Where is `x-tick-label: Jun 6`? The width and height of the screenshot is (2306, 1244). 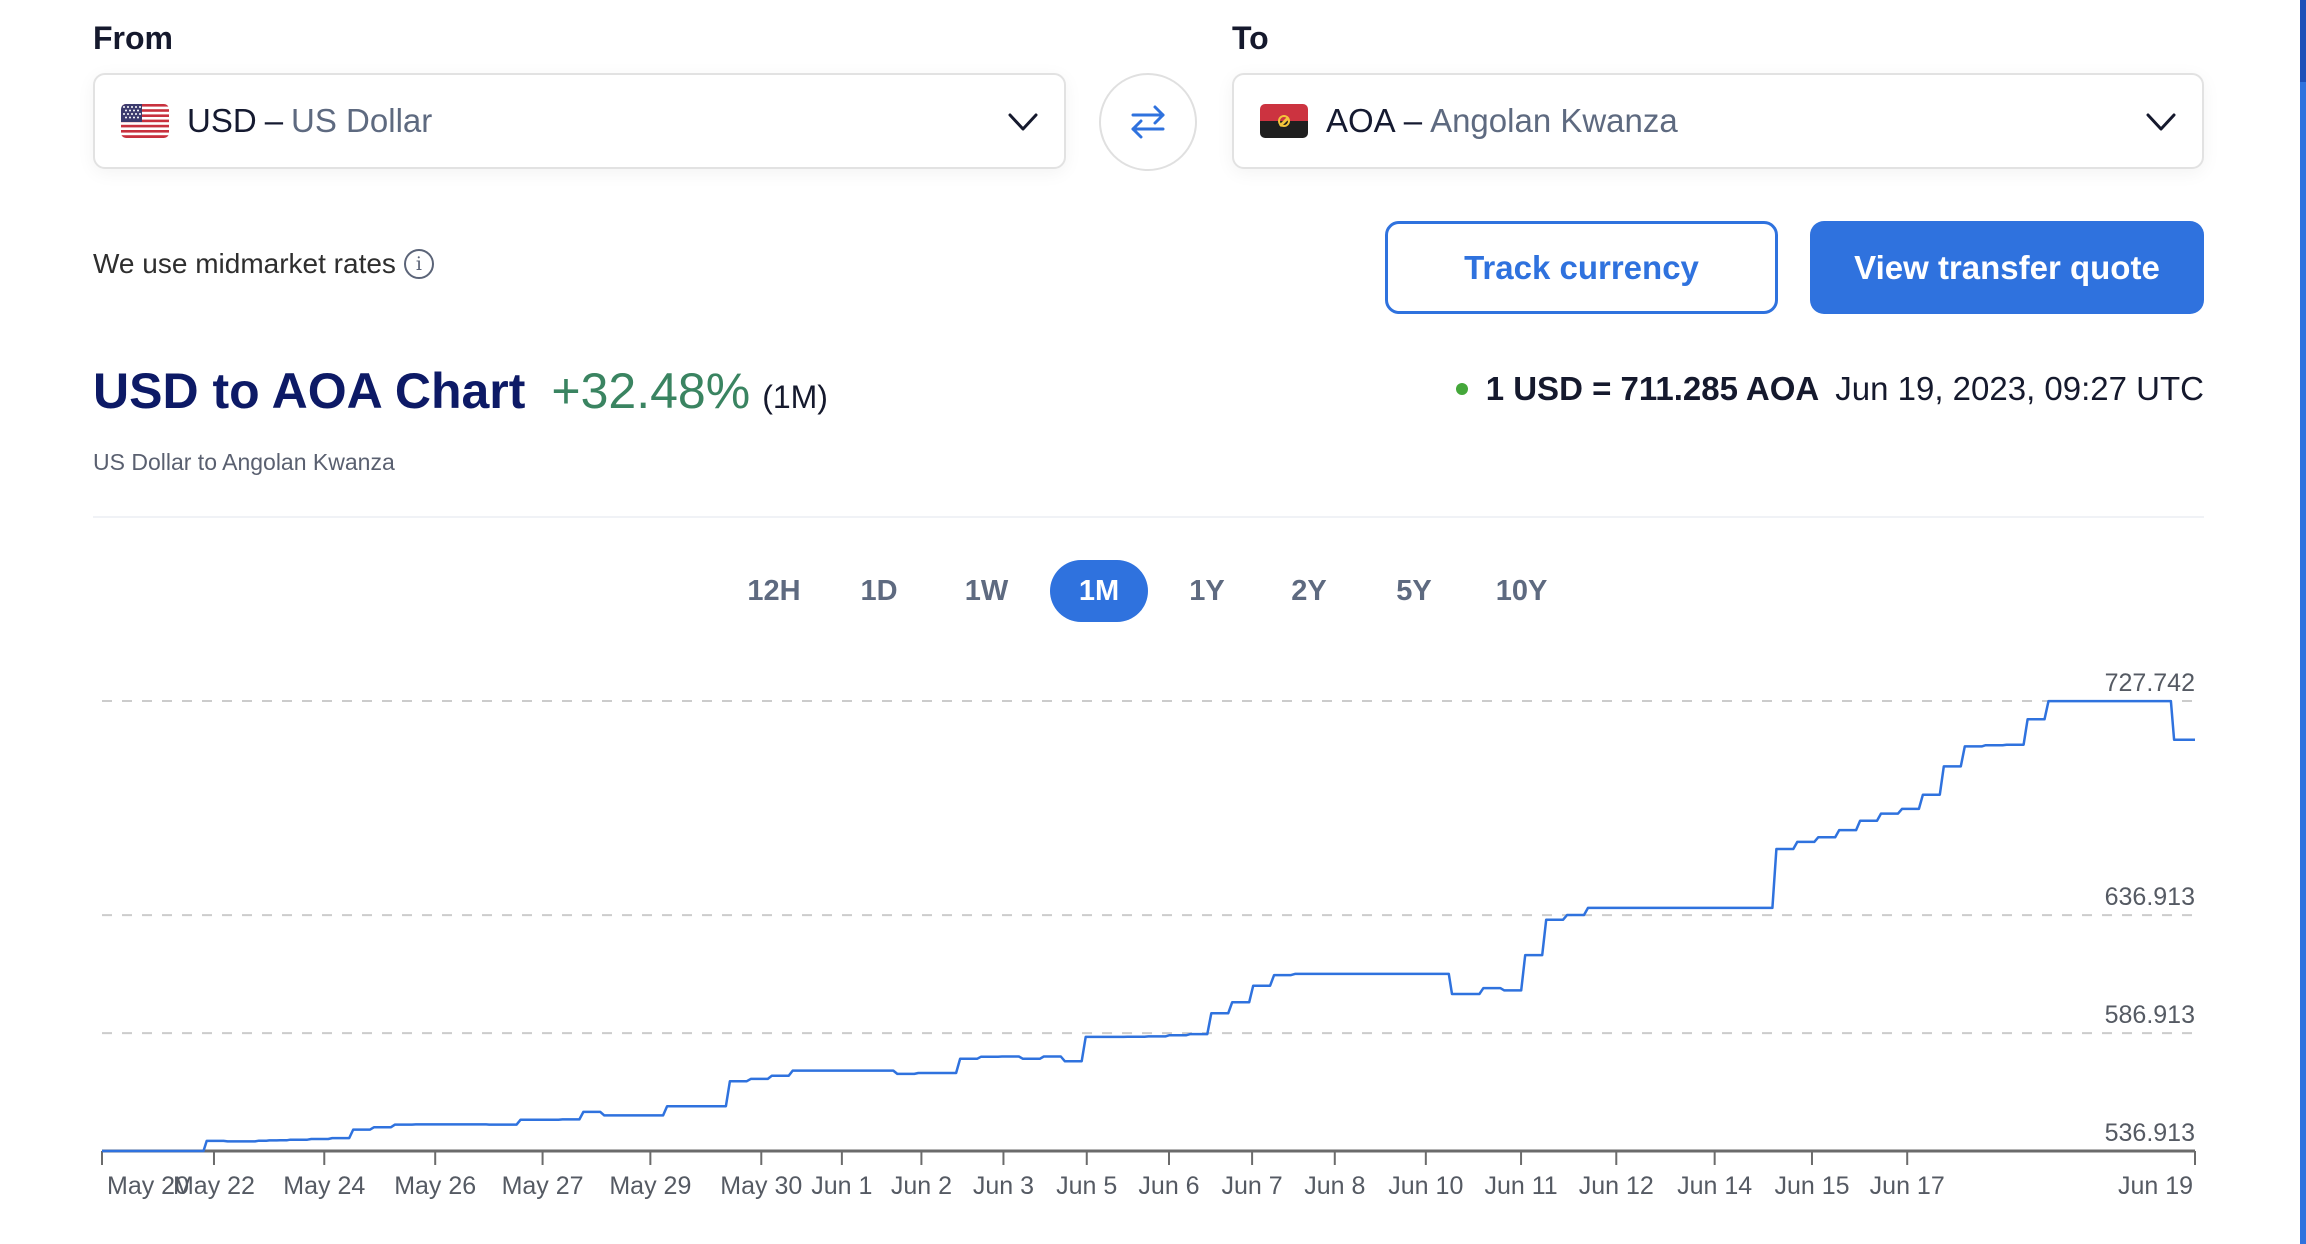
x-tick-label: Jun 6 is located at coordinates (1168, 1186).